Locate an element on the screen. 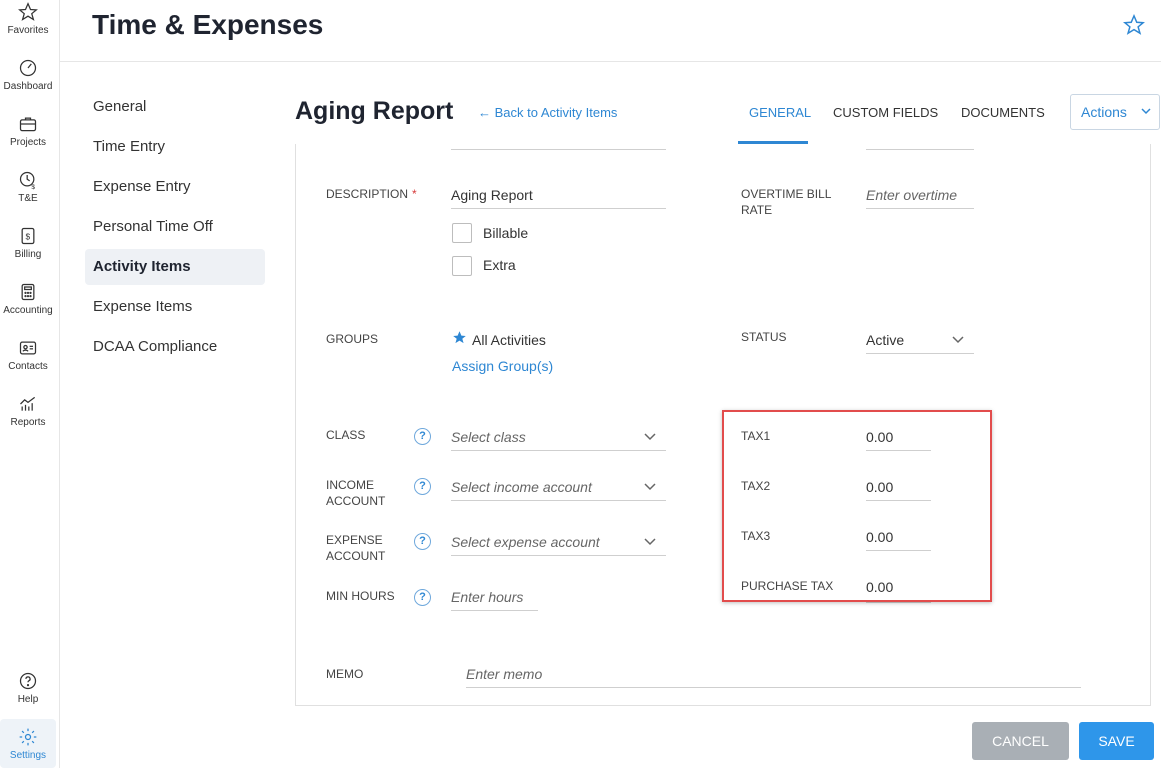  income-account-label: INCOME ACCOUNT is located at coordinates (356, 493).